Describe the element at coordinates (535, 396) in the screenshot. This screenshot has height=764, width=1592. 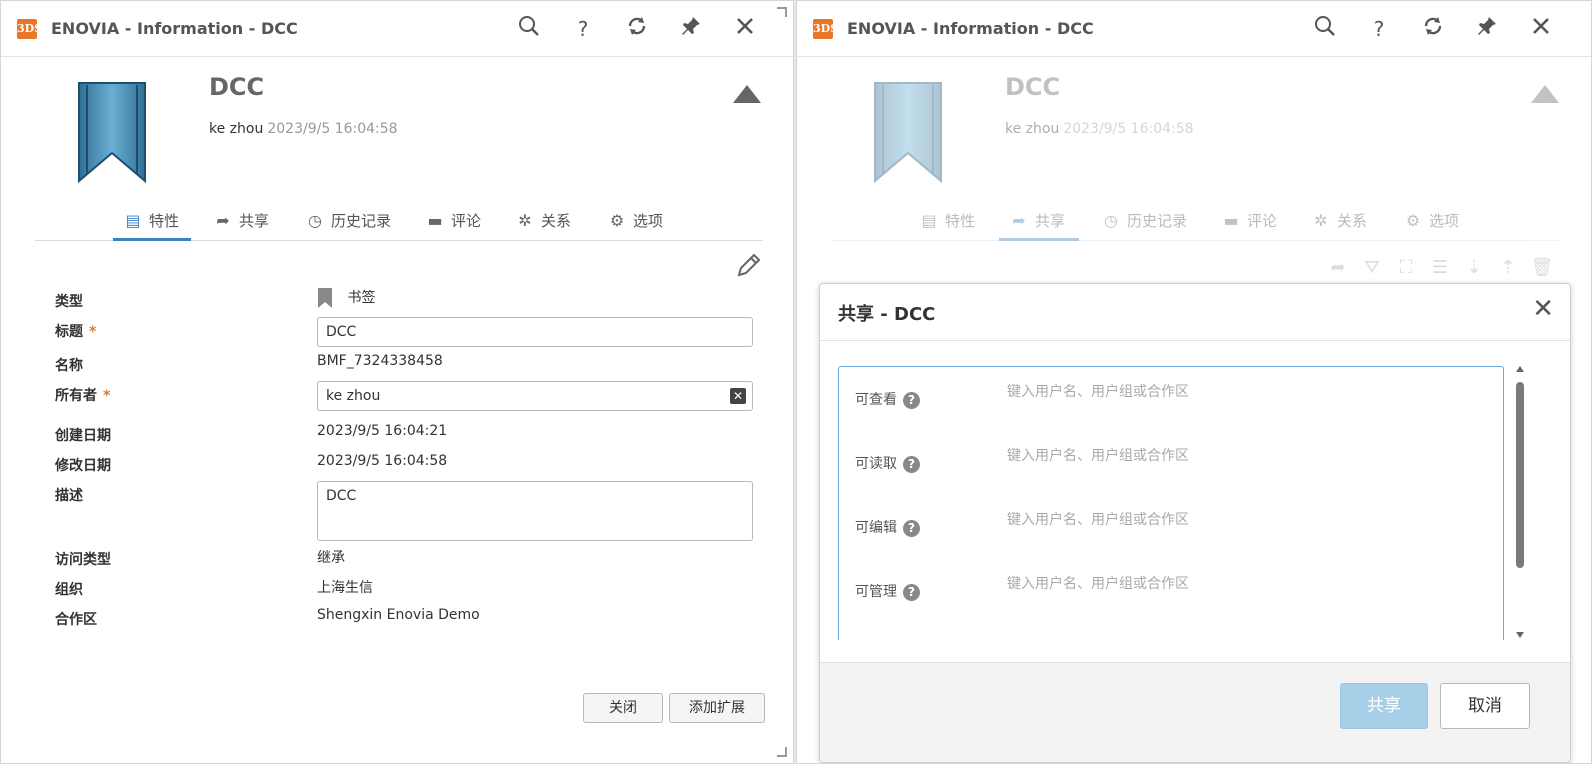
I see `owner-input: ke zhou ✕` at that location.